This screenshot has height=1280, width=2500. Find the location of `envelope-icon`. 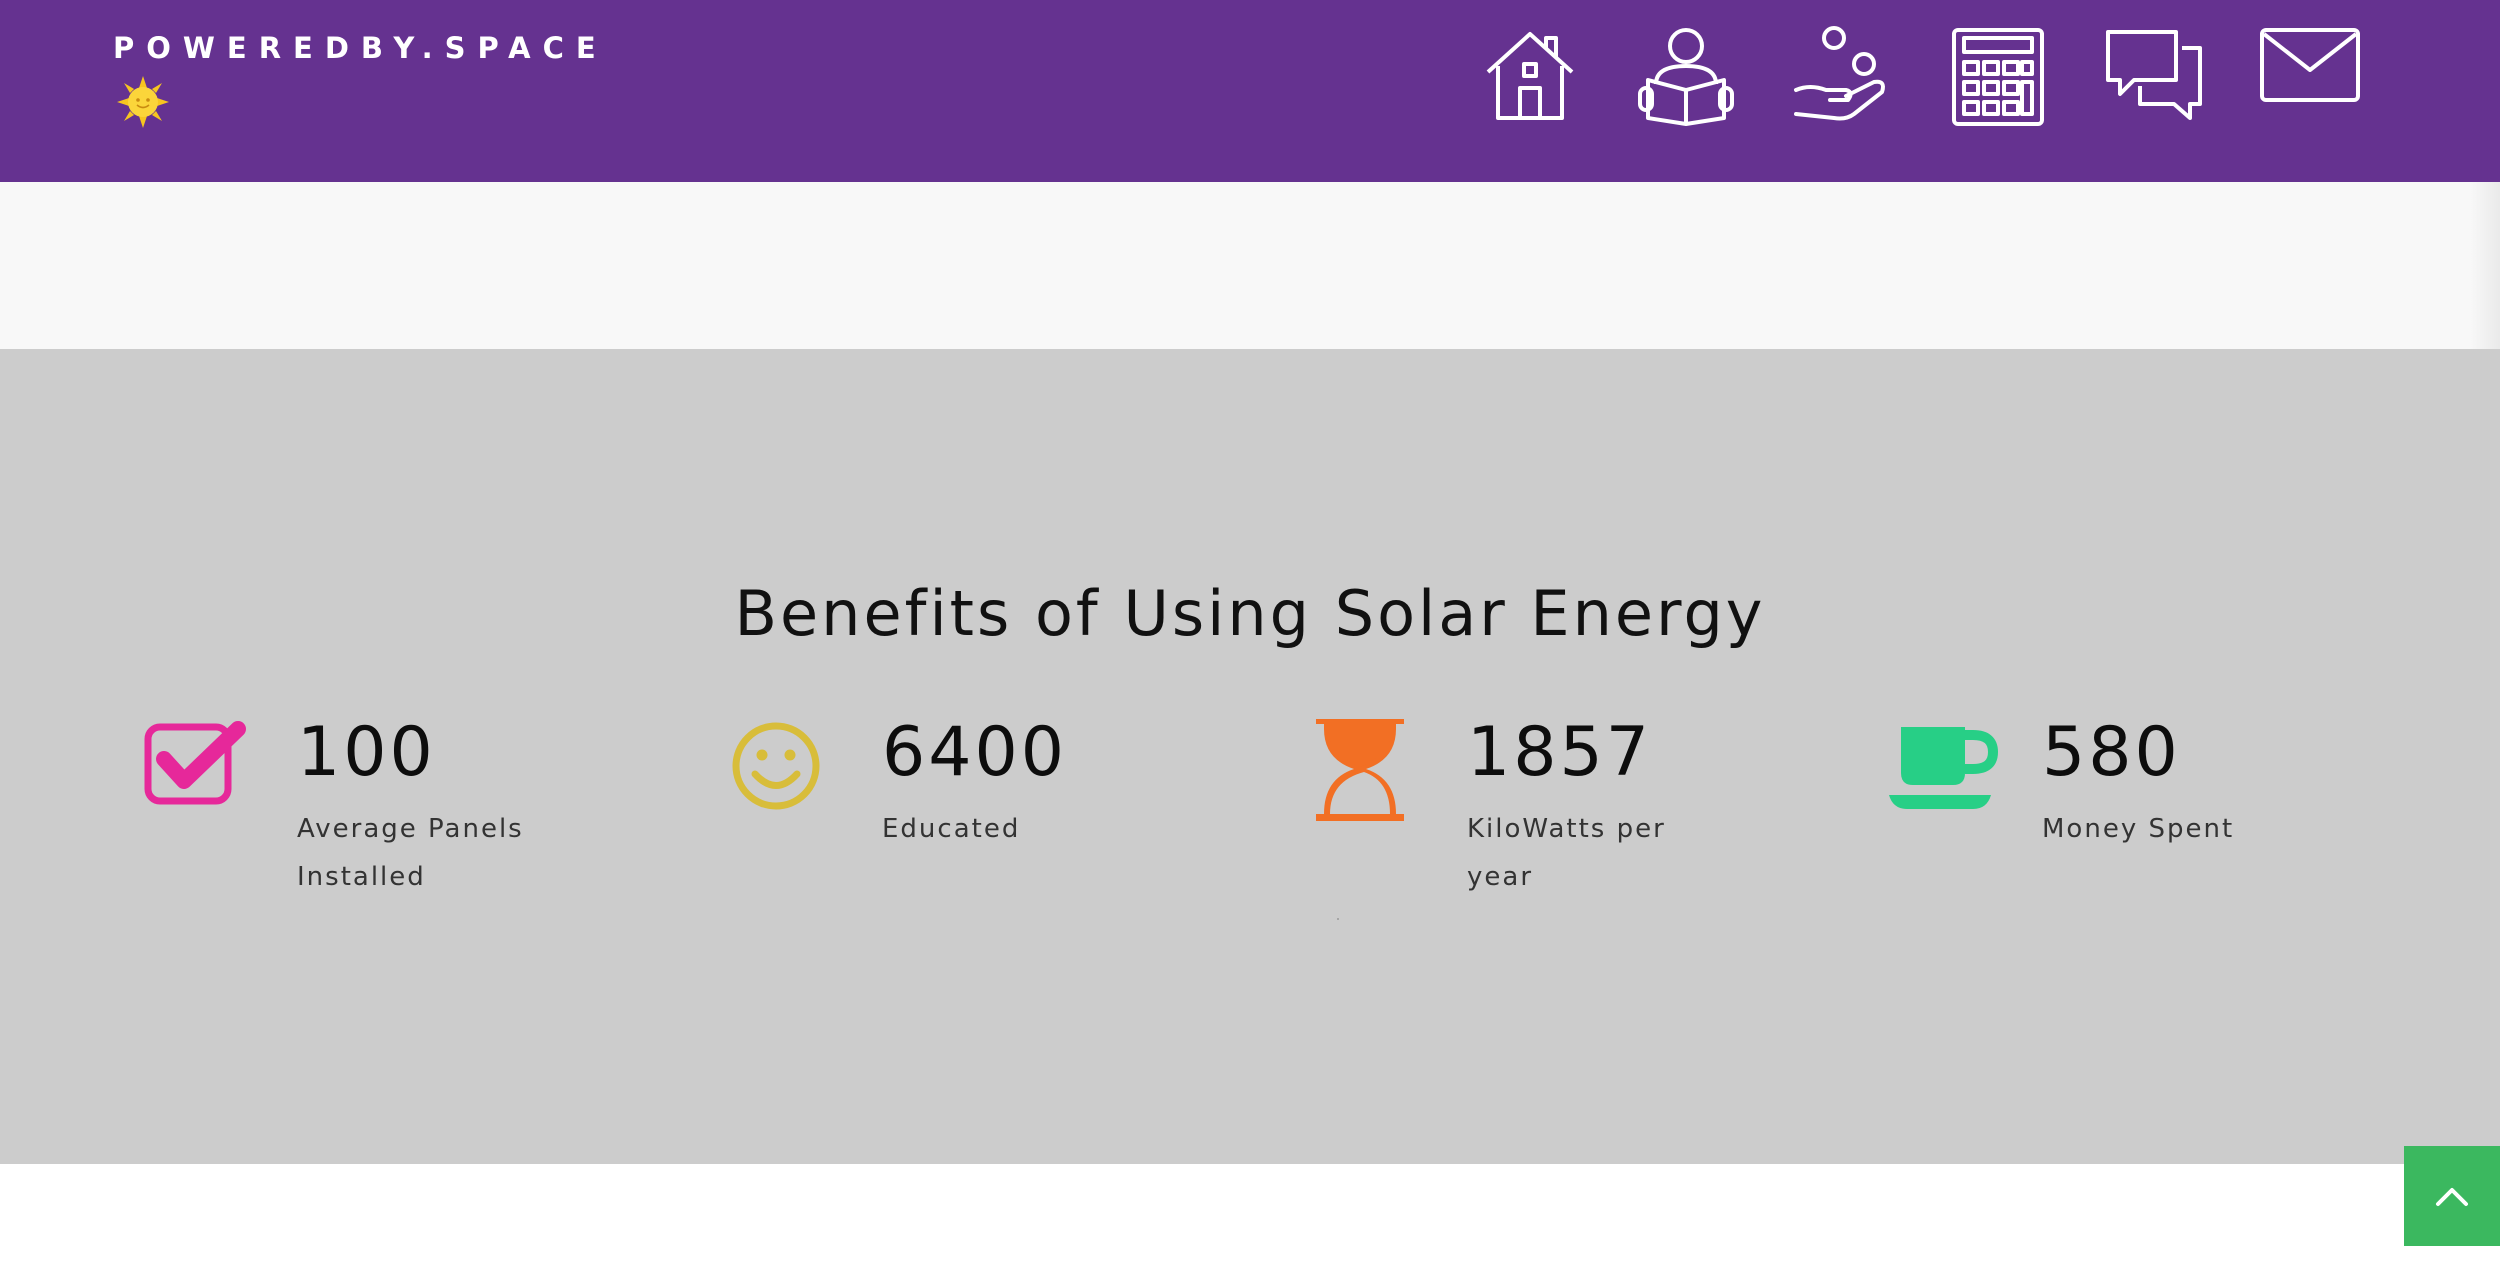

envelope-icon is located at coordinates (2310, 65).